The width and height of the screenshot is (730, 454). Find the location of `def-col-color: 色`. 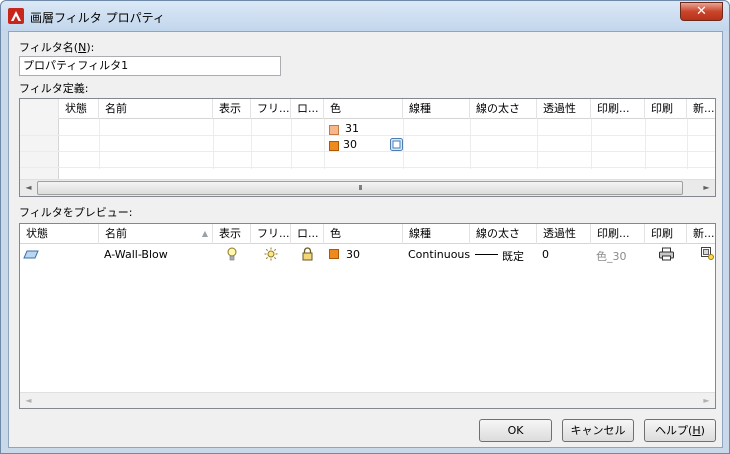

def-col-color: 色 is located at coordinates (363, 109).